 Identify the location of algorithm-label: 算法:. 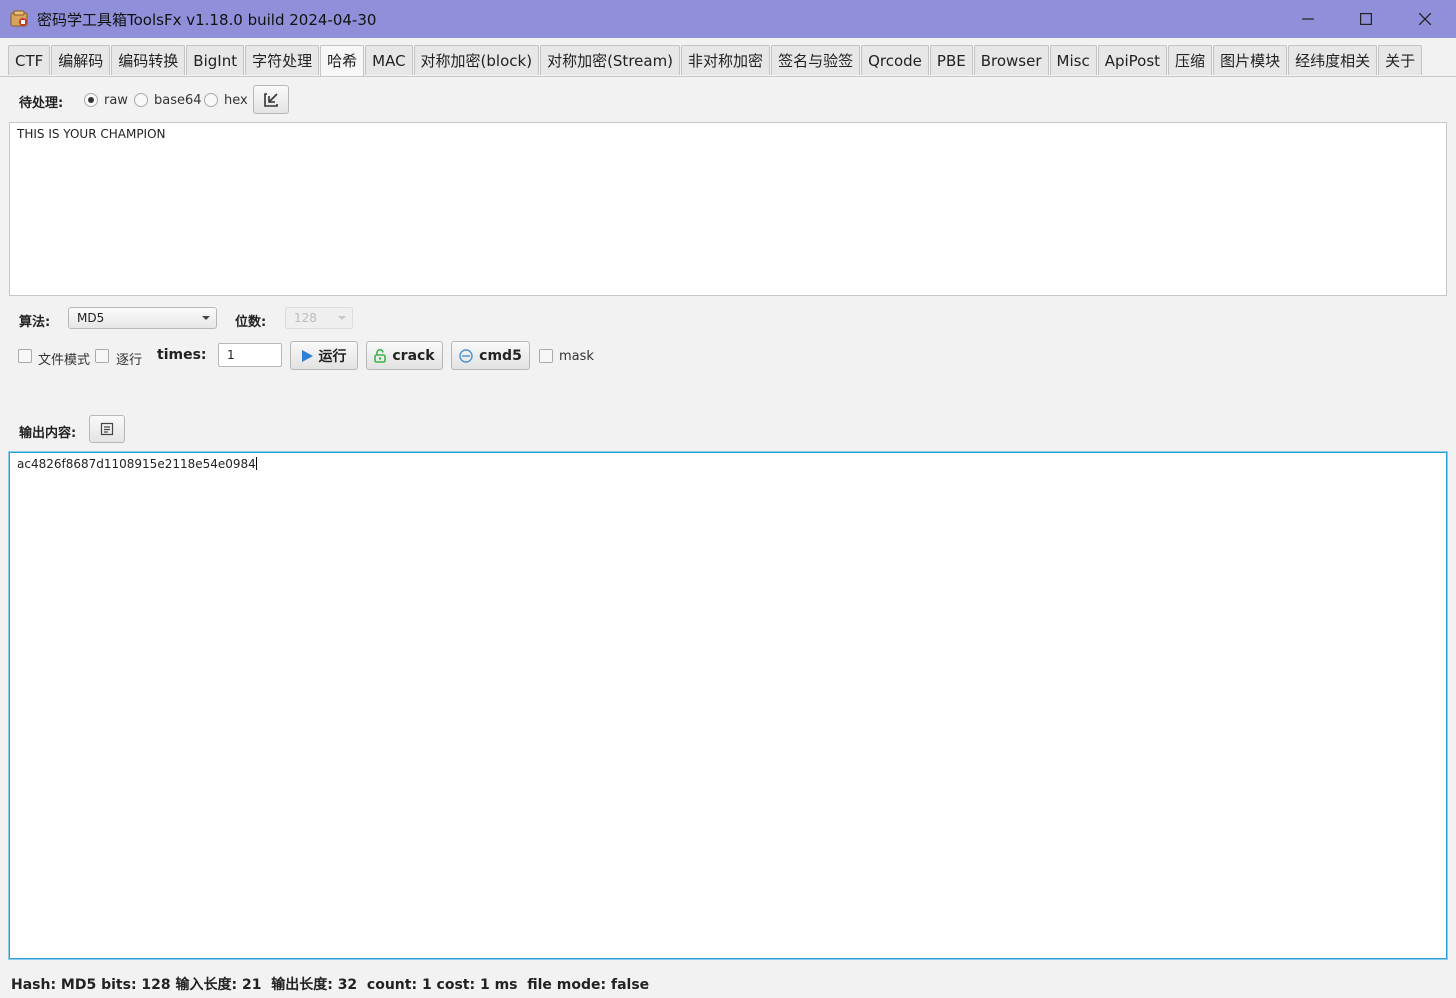
(35, 322).